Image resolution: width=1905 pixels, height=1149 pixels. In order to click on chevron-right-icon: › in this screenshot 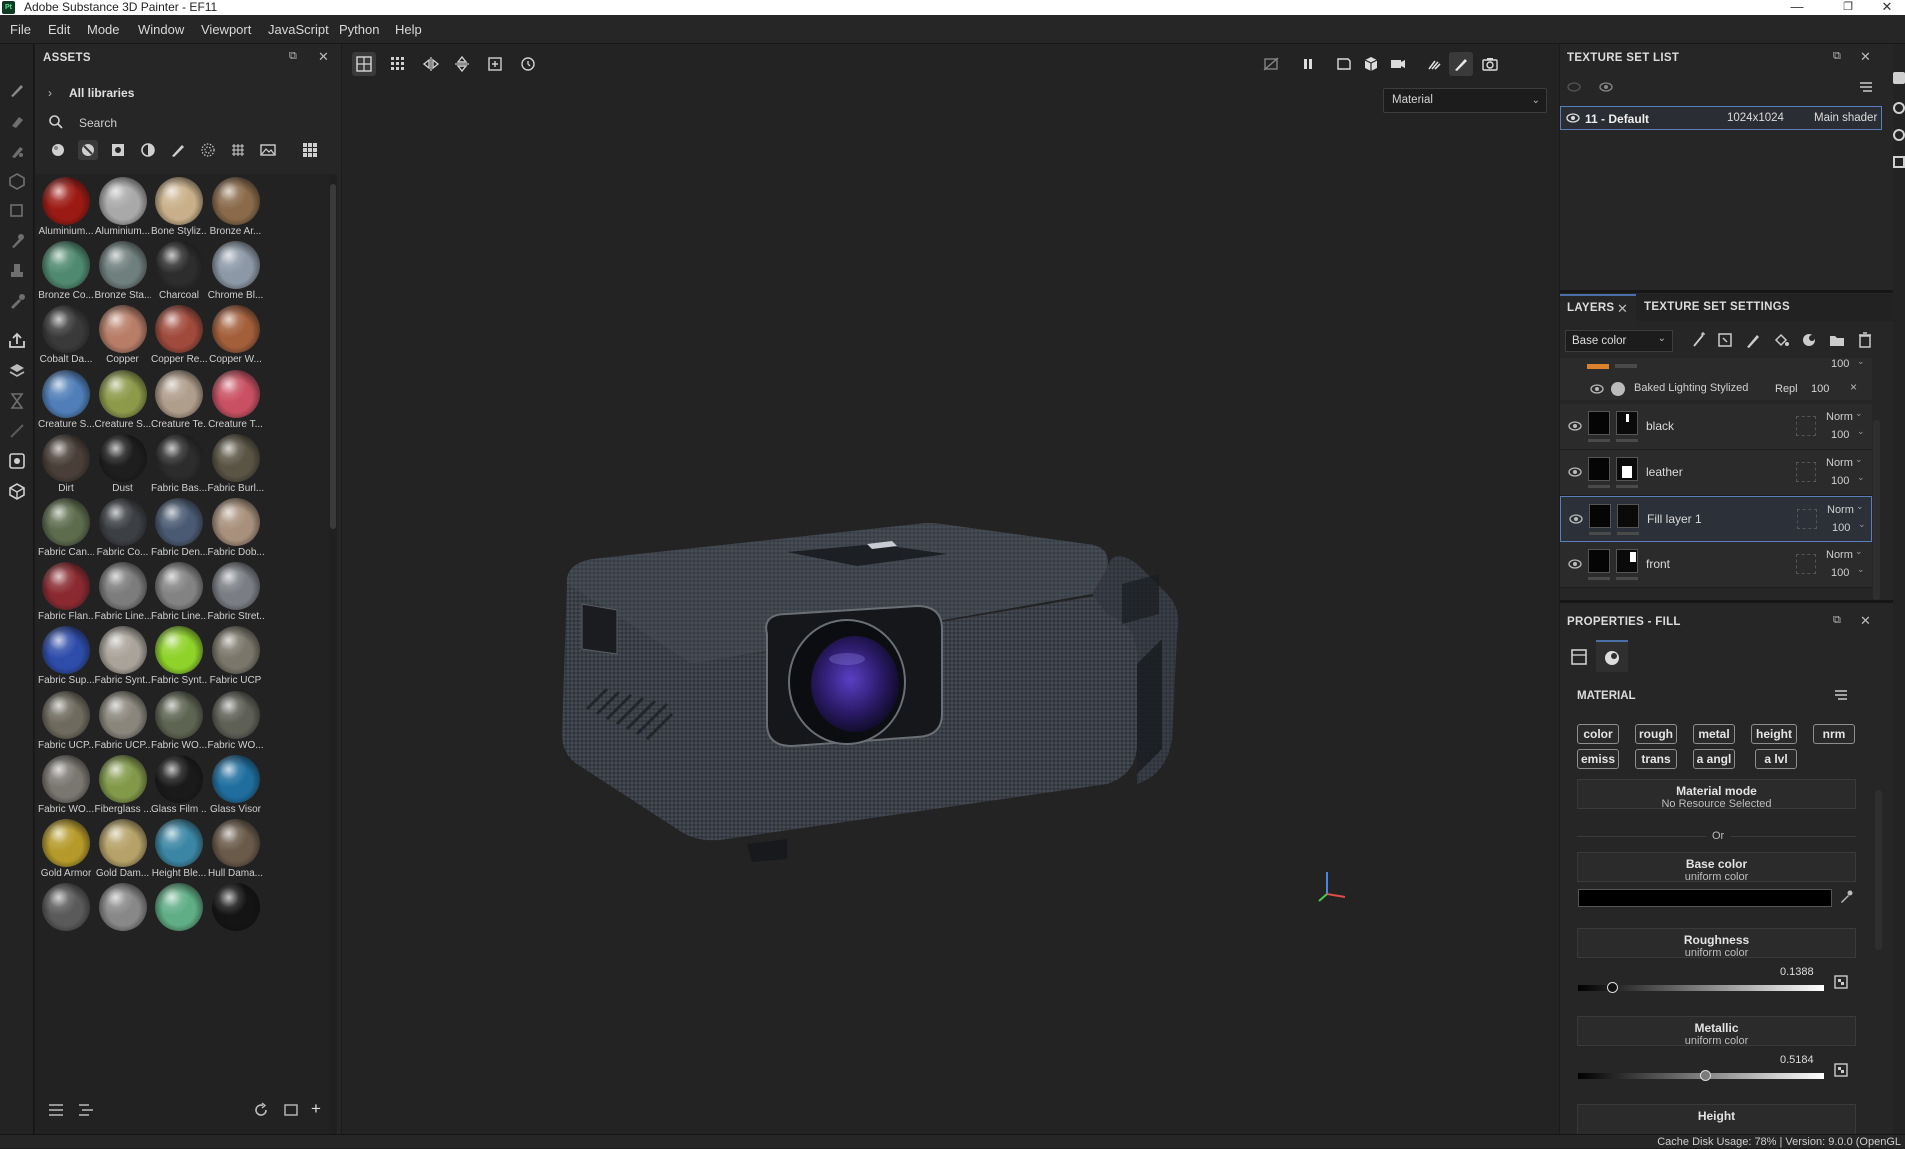, I will do `click(50, 93)`.